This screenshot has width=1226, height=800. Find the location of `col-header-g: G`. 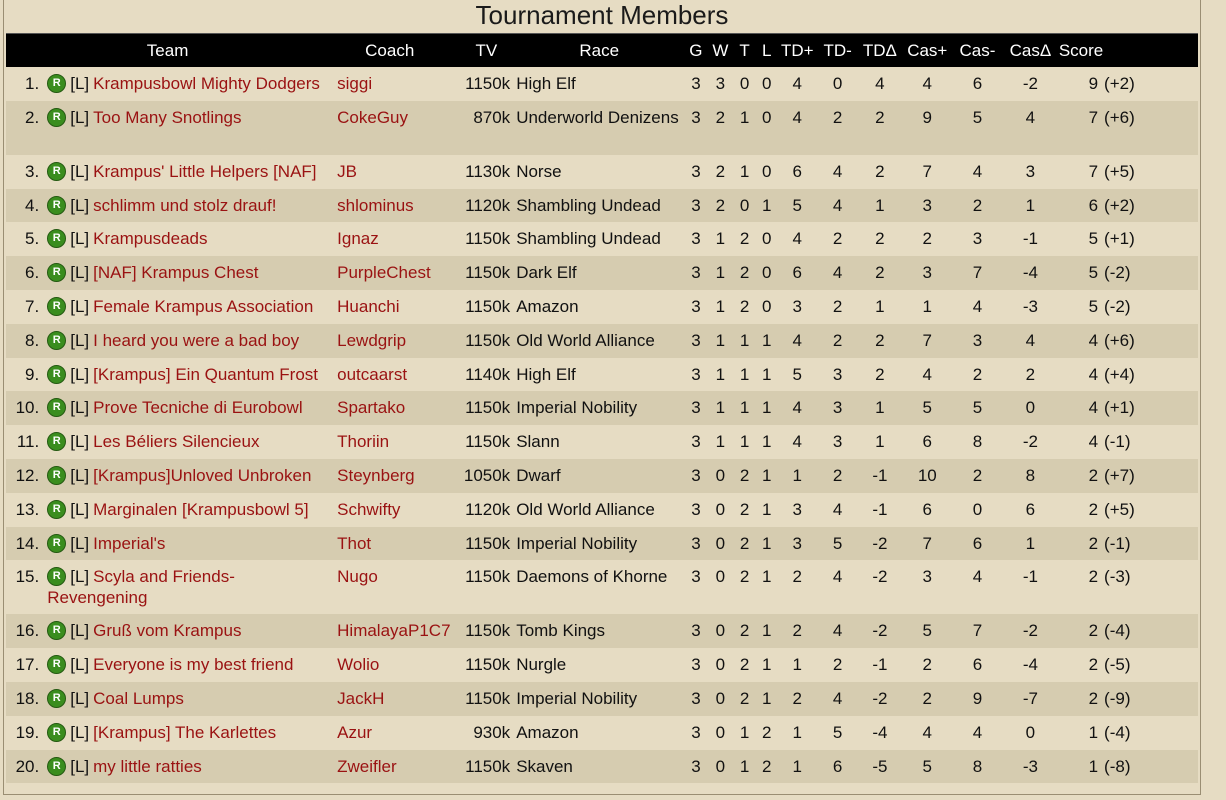

col-header-g: G is located at coordinates (696, 50).